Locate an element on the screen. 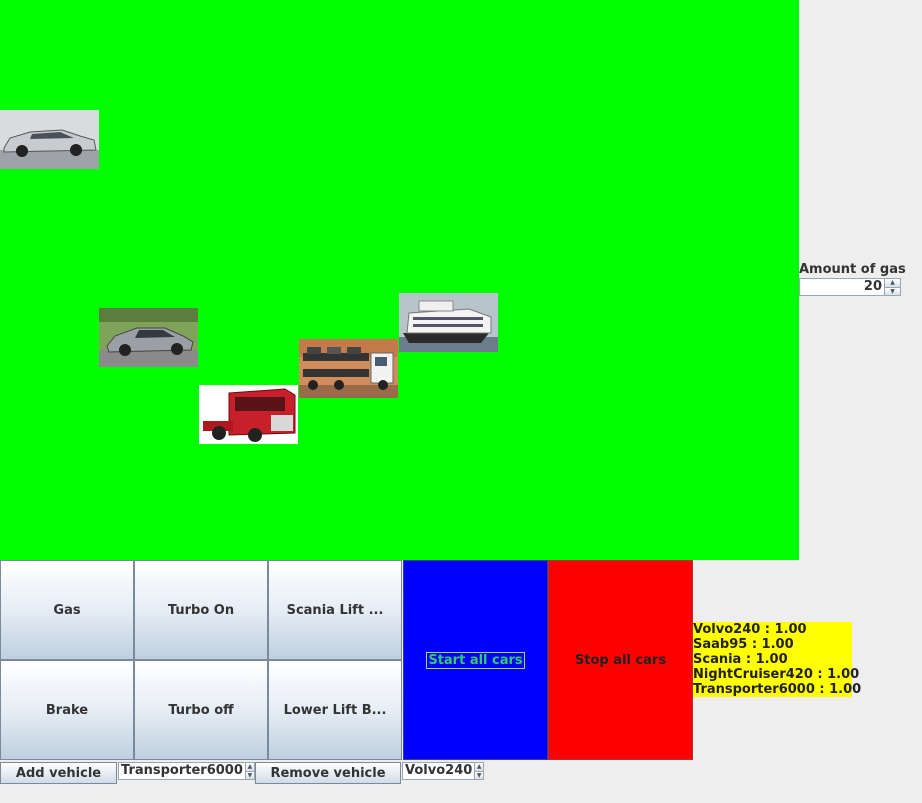  add-select-buttons: ▲ ▼ is located at coordinates (249, 771).